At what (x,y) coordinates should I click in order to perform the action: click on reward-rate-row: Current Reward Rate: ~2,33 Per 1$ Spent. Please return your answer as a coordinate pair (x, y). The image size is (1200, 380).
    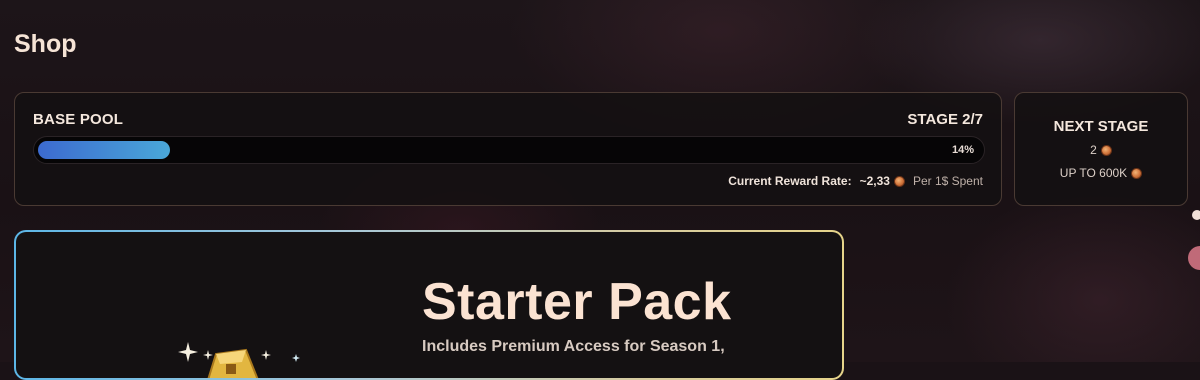
    Looking at the image, I should click on (855, 181).